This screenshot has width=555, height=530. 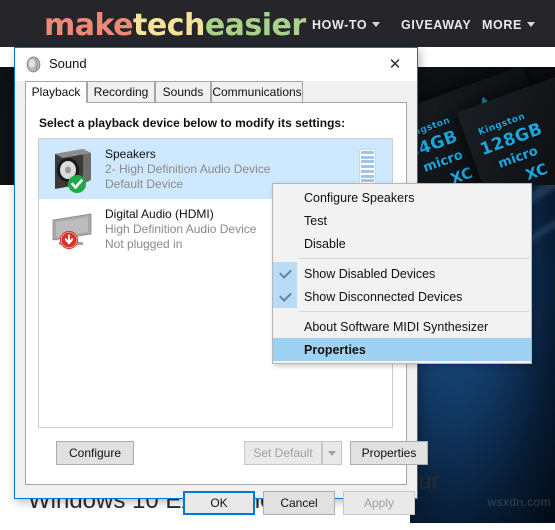 What do you see at coordinates (72, 169) in the screenshot?
I see `speaker-box-icon` at bounding box center [72, 169].